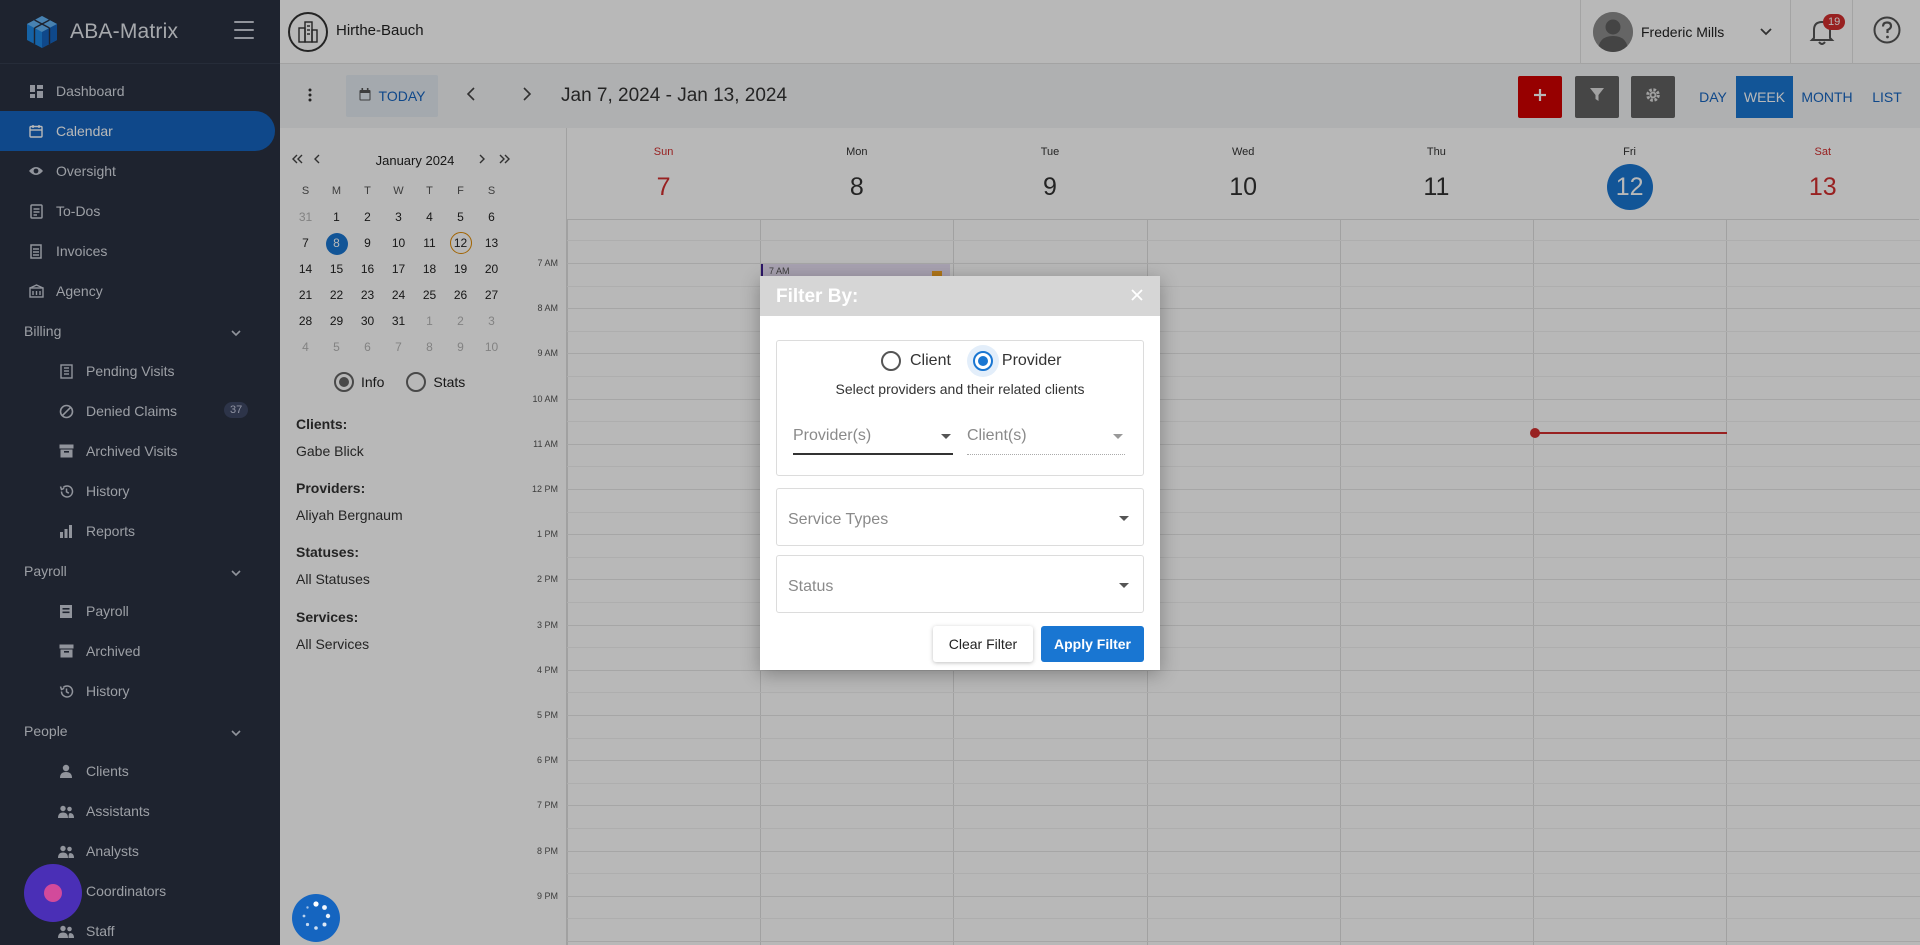 The image size is (1920, 945). Describe the element at coordinates (811, 586) in the screenshot. I see `status-placeholder: Status` at that location.